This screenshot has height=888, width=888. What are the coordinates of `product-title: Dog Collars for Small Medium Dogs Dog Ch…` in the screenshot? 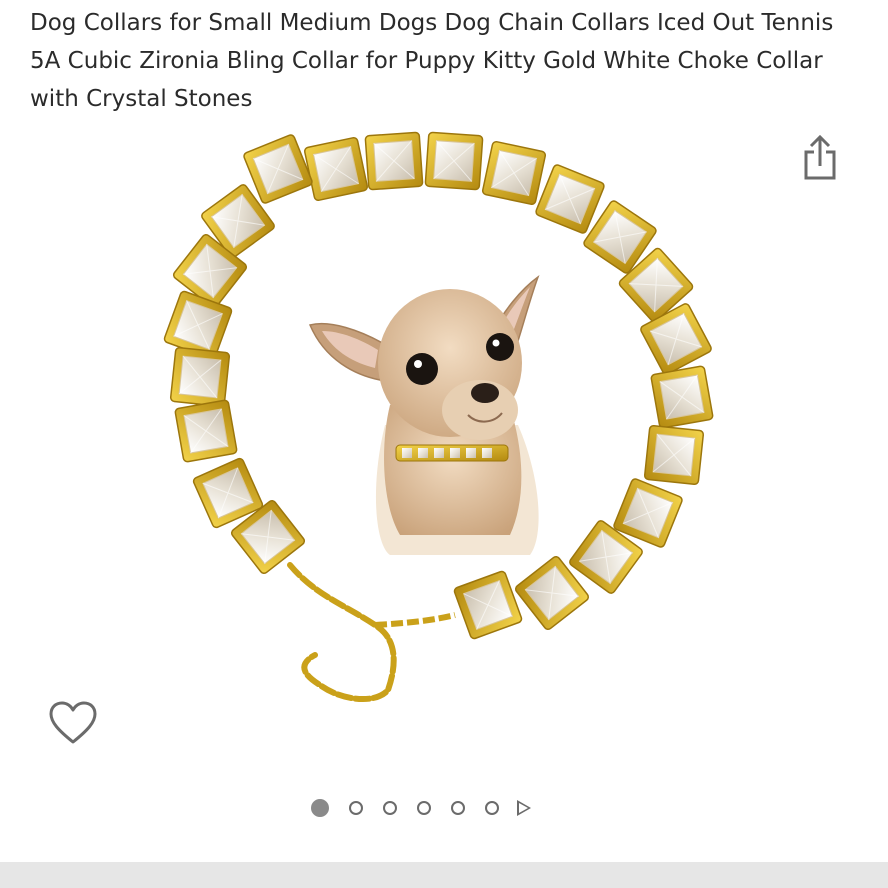 It's located at (432, 61).